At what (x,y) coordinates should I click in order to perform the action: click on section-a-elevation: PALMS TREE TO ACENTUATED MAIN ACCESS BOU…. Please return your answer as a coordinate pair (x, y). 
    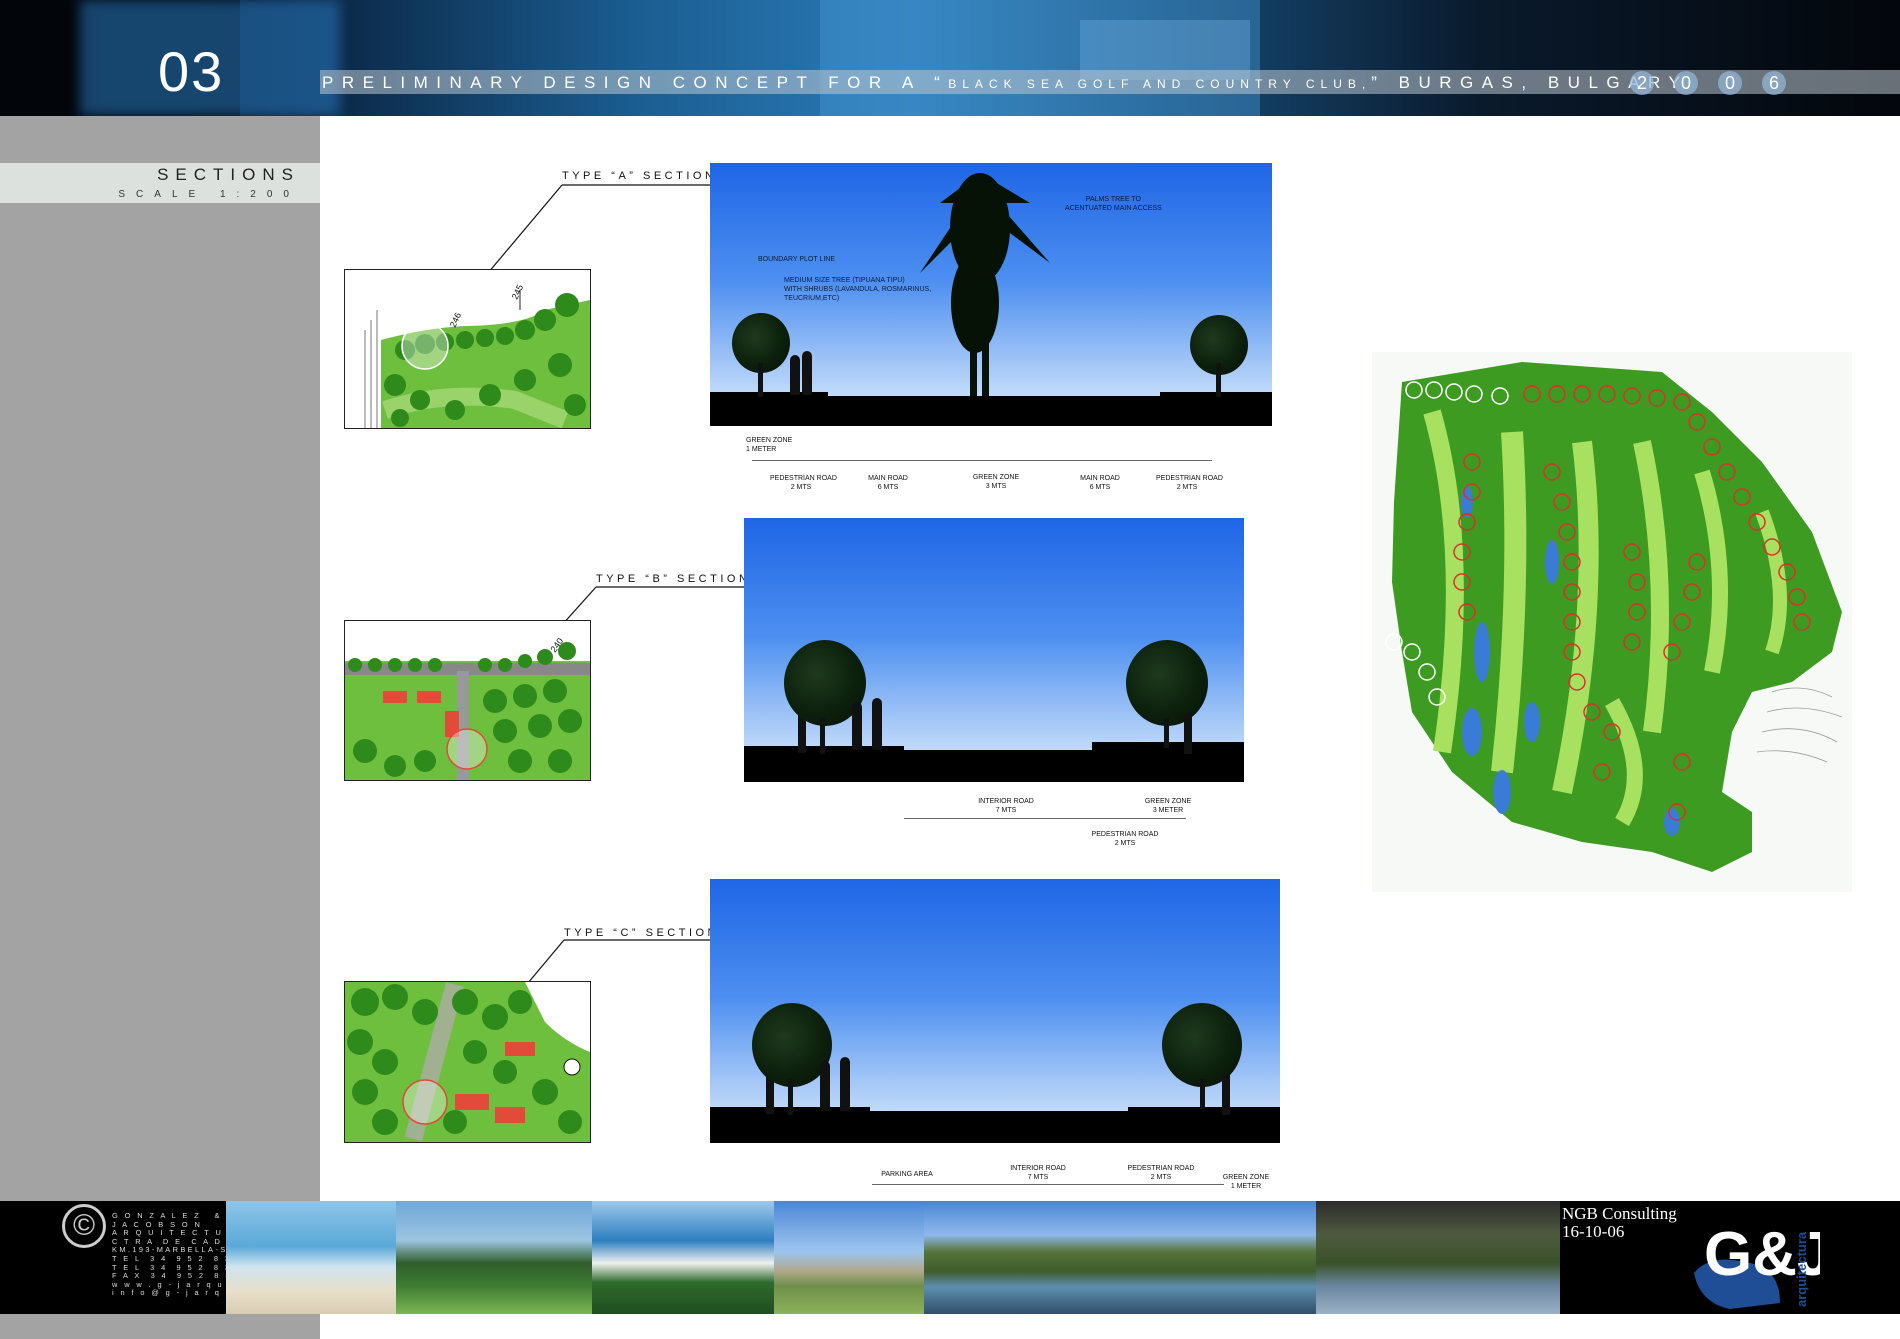
    Looking at the image, I should click on (991, 294).